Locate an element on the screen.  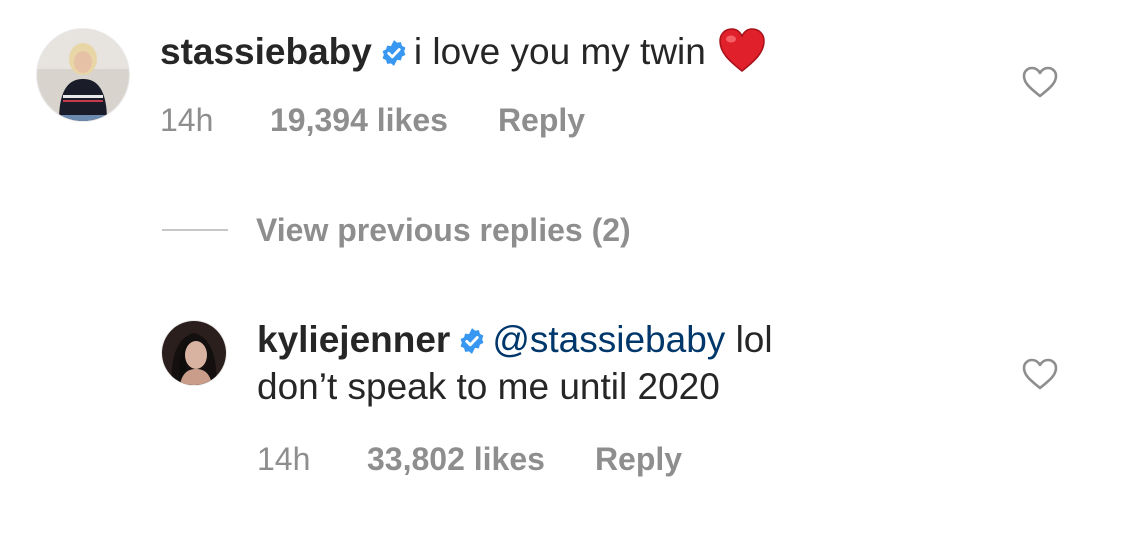
comment-body: stassiebaby i love you my twin is located at coordinates (463, 55).